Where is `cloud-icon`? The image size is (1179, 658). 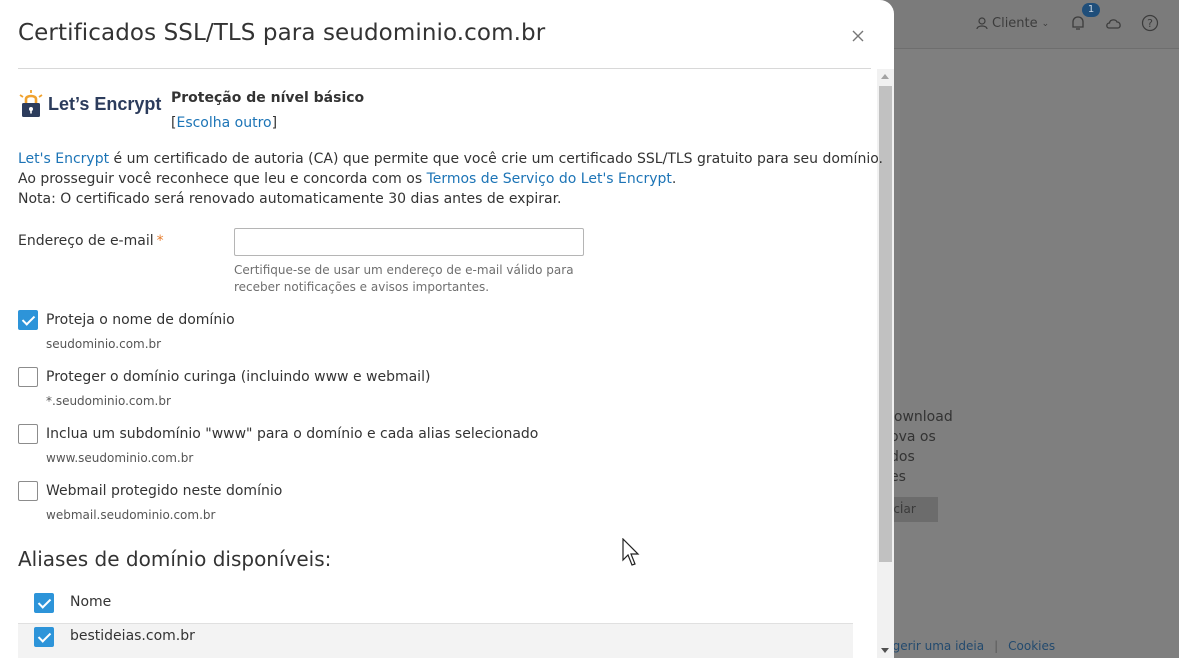
cloud-icon is located at coordinates (1114, 23).